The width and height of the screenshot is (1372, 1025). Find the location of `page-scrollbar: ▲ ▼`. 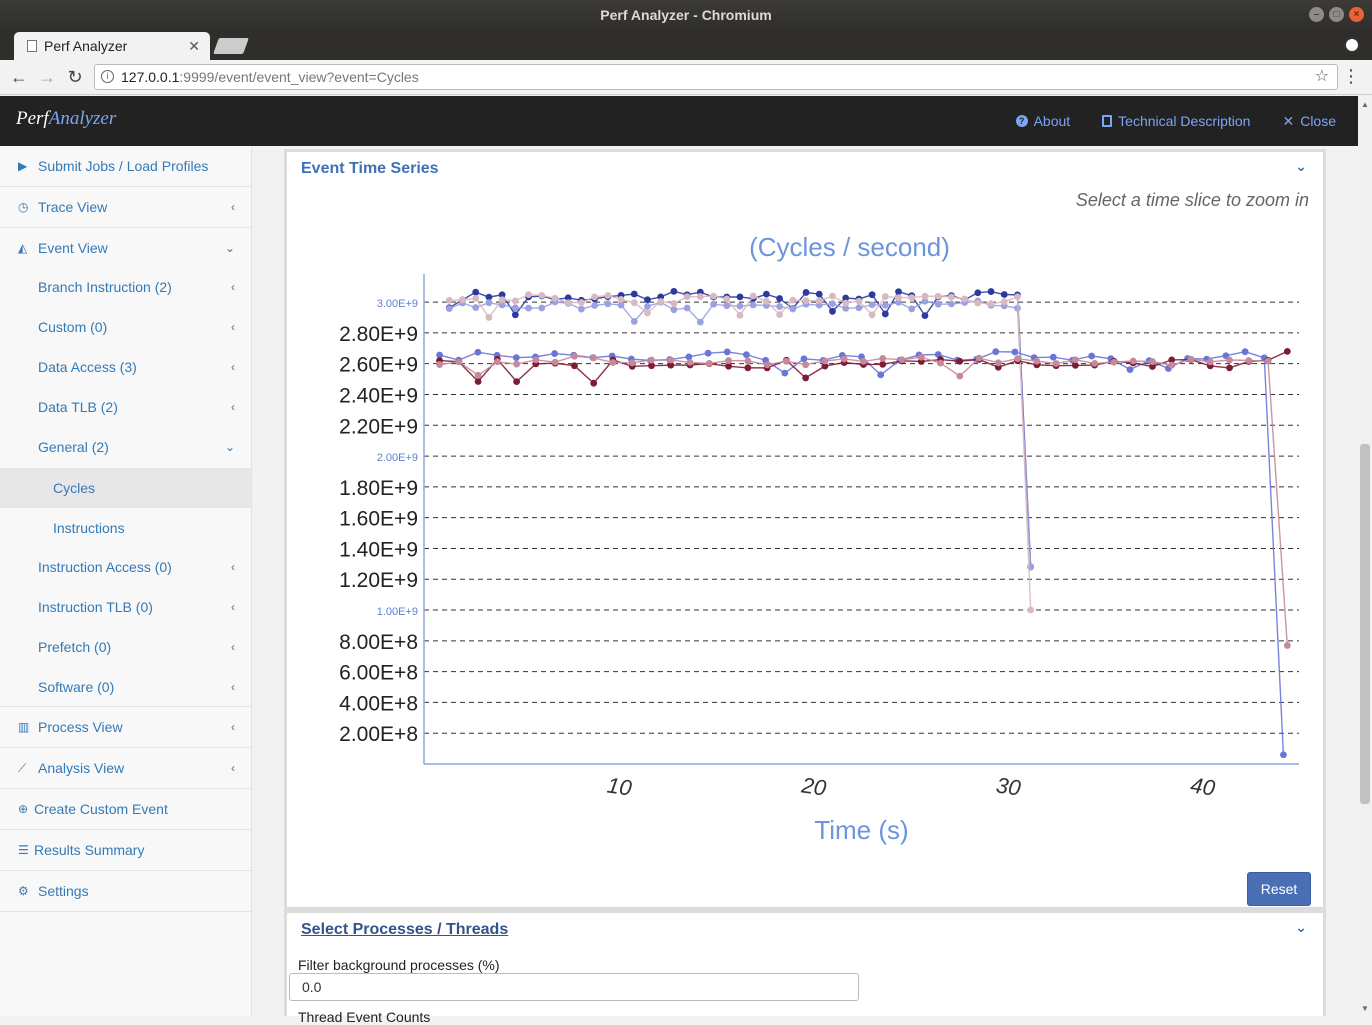

page-scrollbar: ▲ ▼ is located at coordinates (1365, 556).